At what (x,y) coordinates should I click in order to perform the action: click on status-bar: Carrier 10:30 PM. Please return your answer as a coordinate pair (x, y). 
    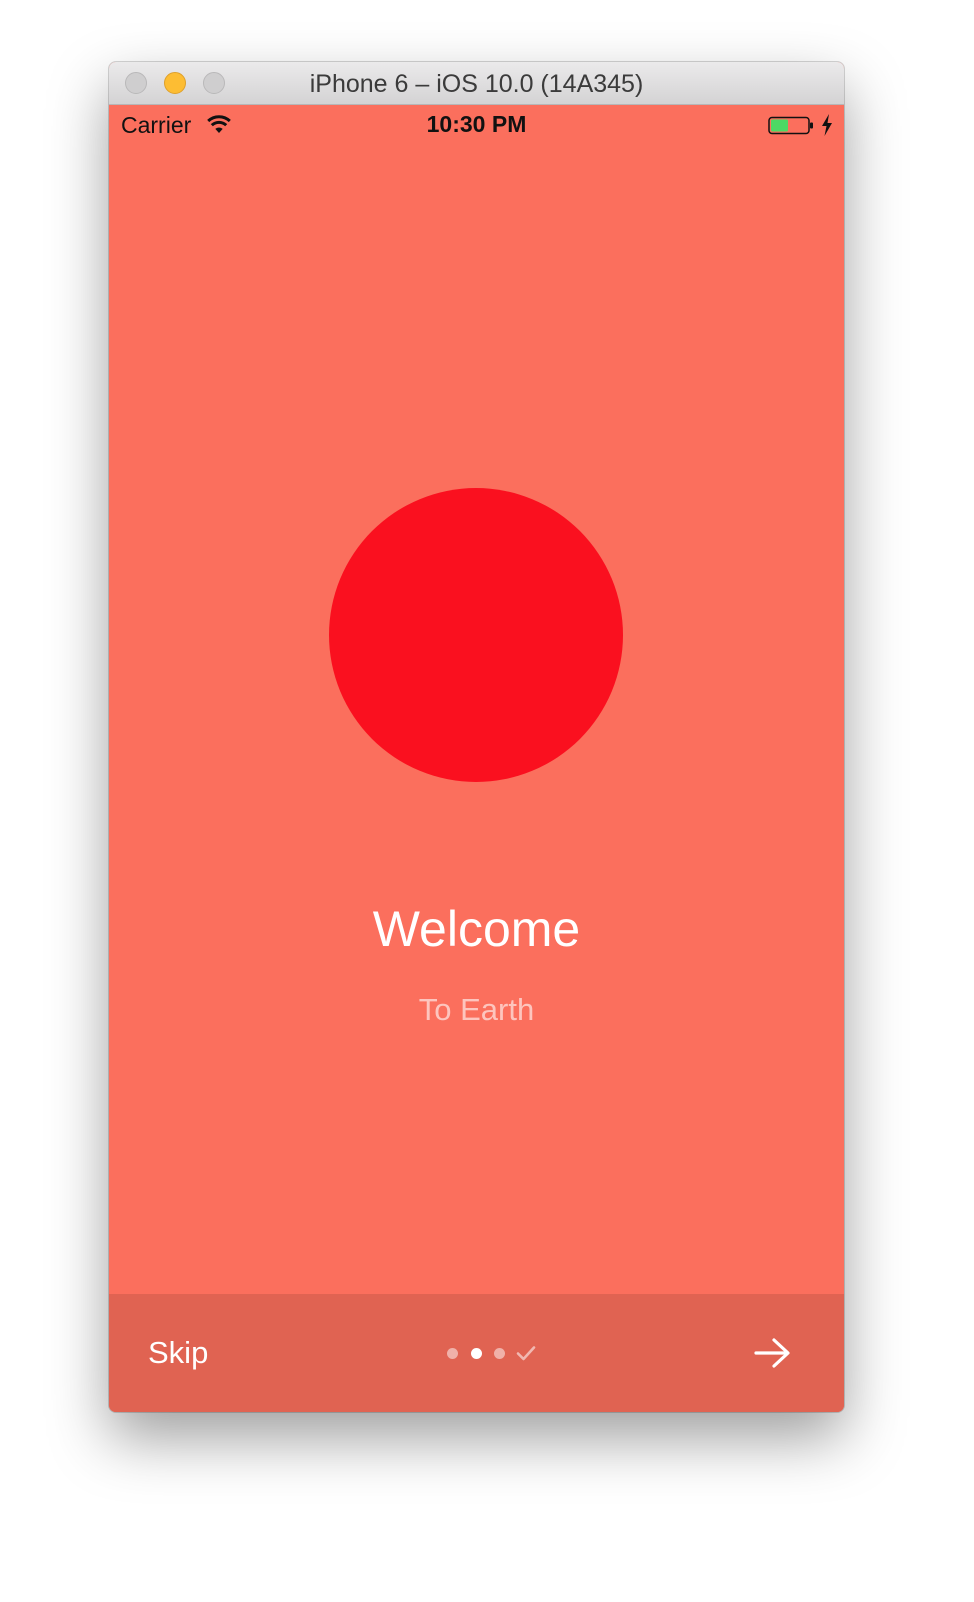
    Looking at the image, I should click on (476, 125).